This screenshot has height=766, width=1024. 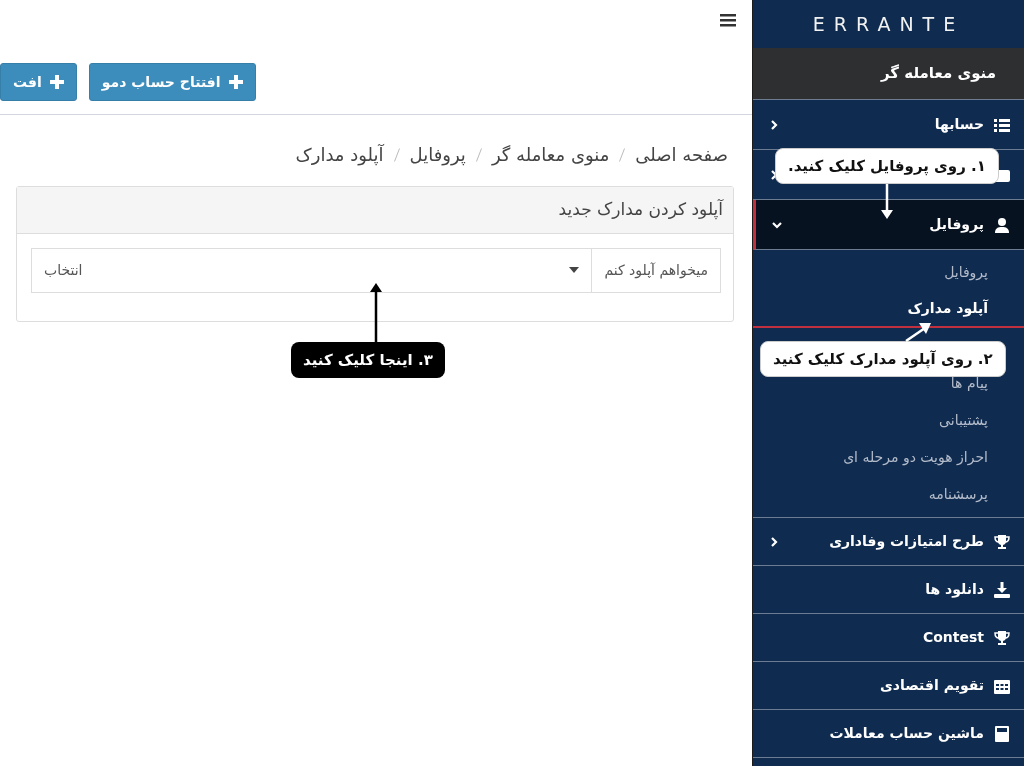 What do you see at coordinates (888, 74) in the screenshot?
I see `sidebar-heading: منوی معامله گر` at bounding box center [888, 74].